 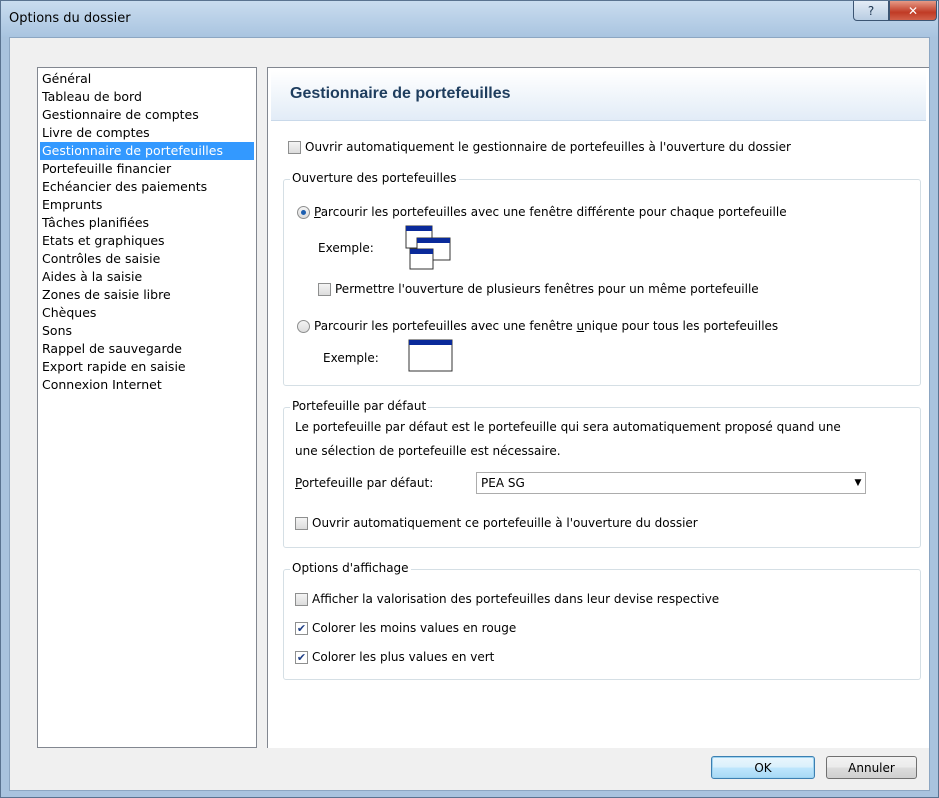 I want to click on help-button: ?, so click(x=871, y=11).